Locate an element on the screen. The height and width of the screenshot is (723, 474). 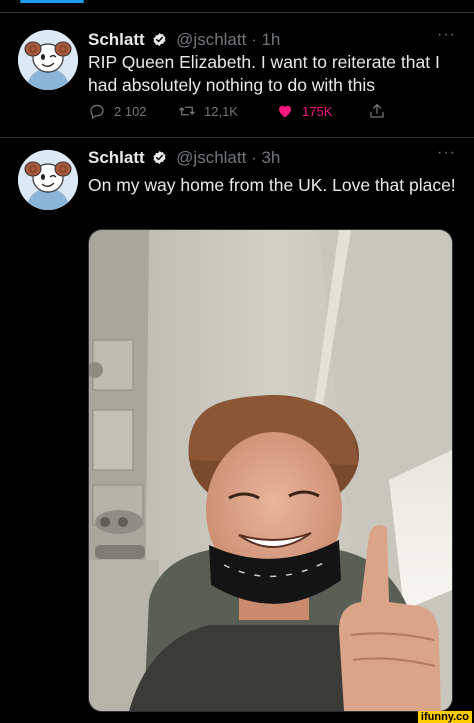
tweet-header: Schlatt @jschlatt · 3h is located at coordinates (273, 158).